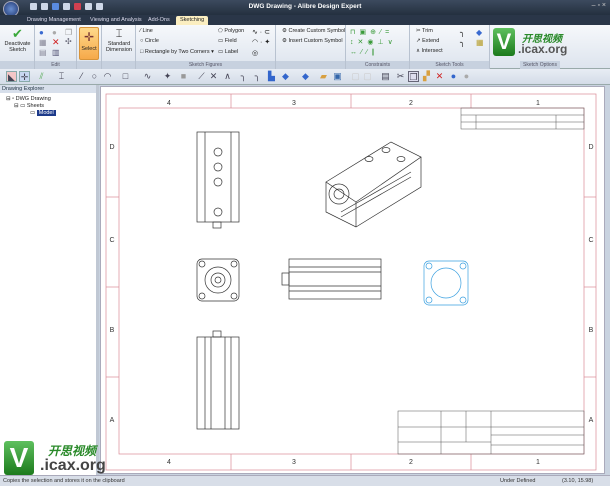  I want to click on delete-icon: ✕, so click(56, 42).